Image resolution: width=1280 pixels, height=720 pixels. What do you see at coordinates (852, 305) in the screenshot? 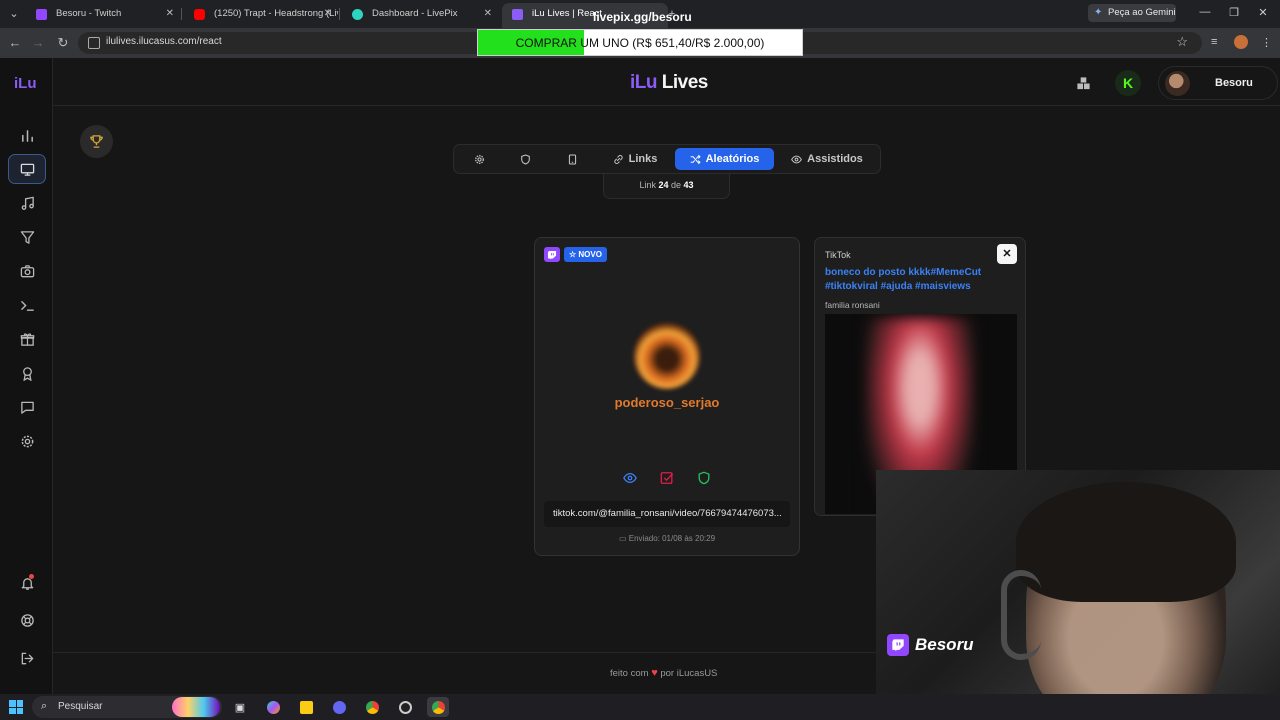
I see `video-author: familia ronsani` at bounding box center [852, 305].